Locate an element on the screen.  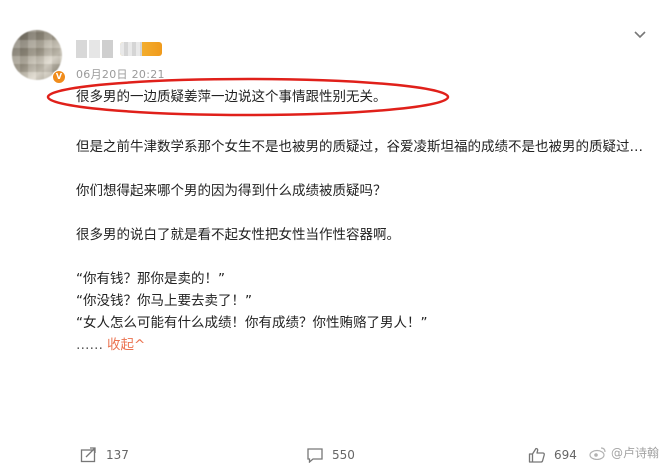
highlighted-line: 很多男的一边质疑姜萍一边说这个事情跟性别无关。 is located at coordinates (248, 97).